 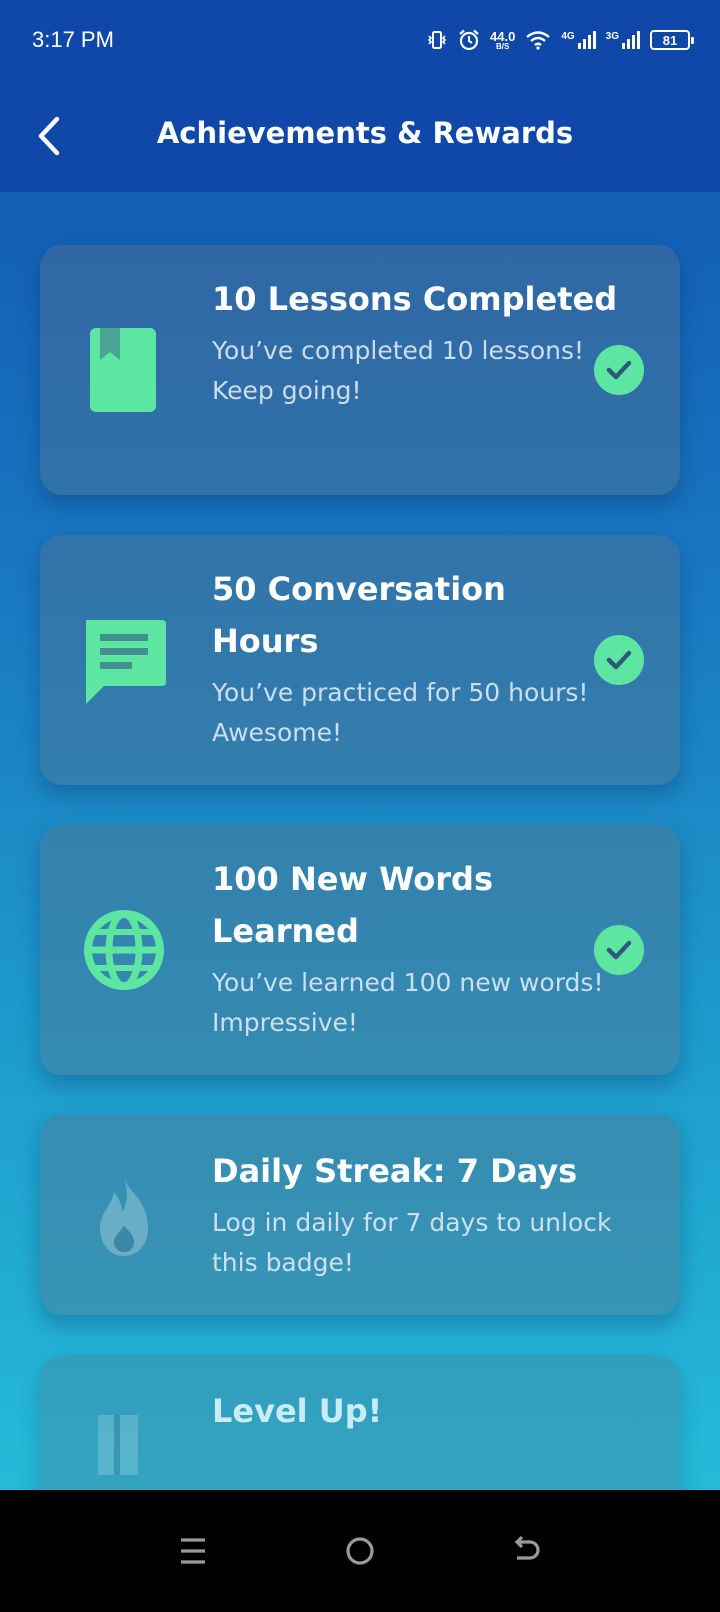 I want to click on menu-icon, so click(x=193, y=1551).